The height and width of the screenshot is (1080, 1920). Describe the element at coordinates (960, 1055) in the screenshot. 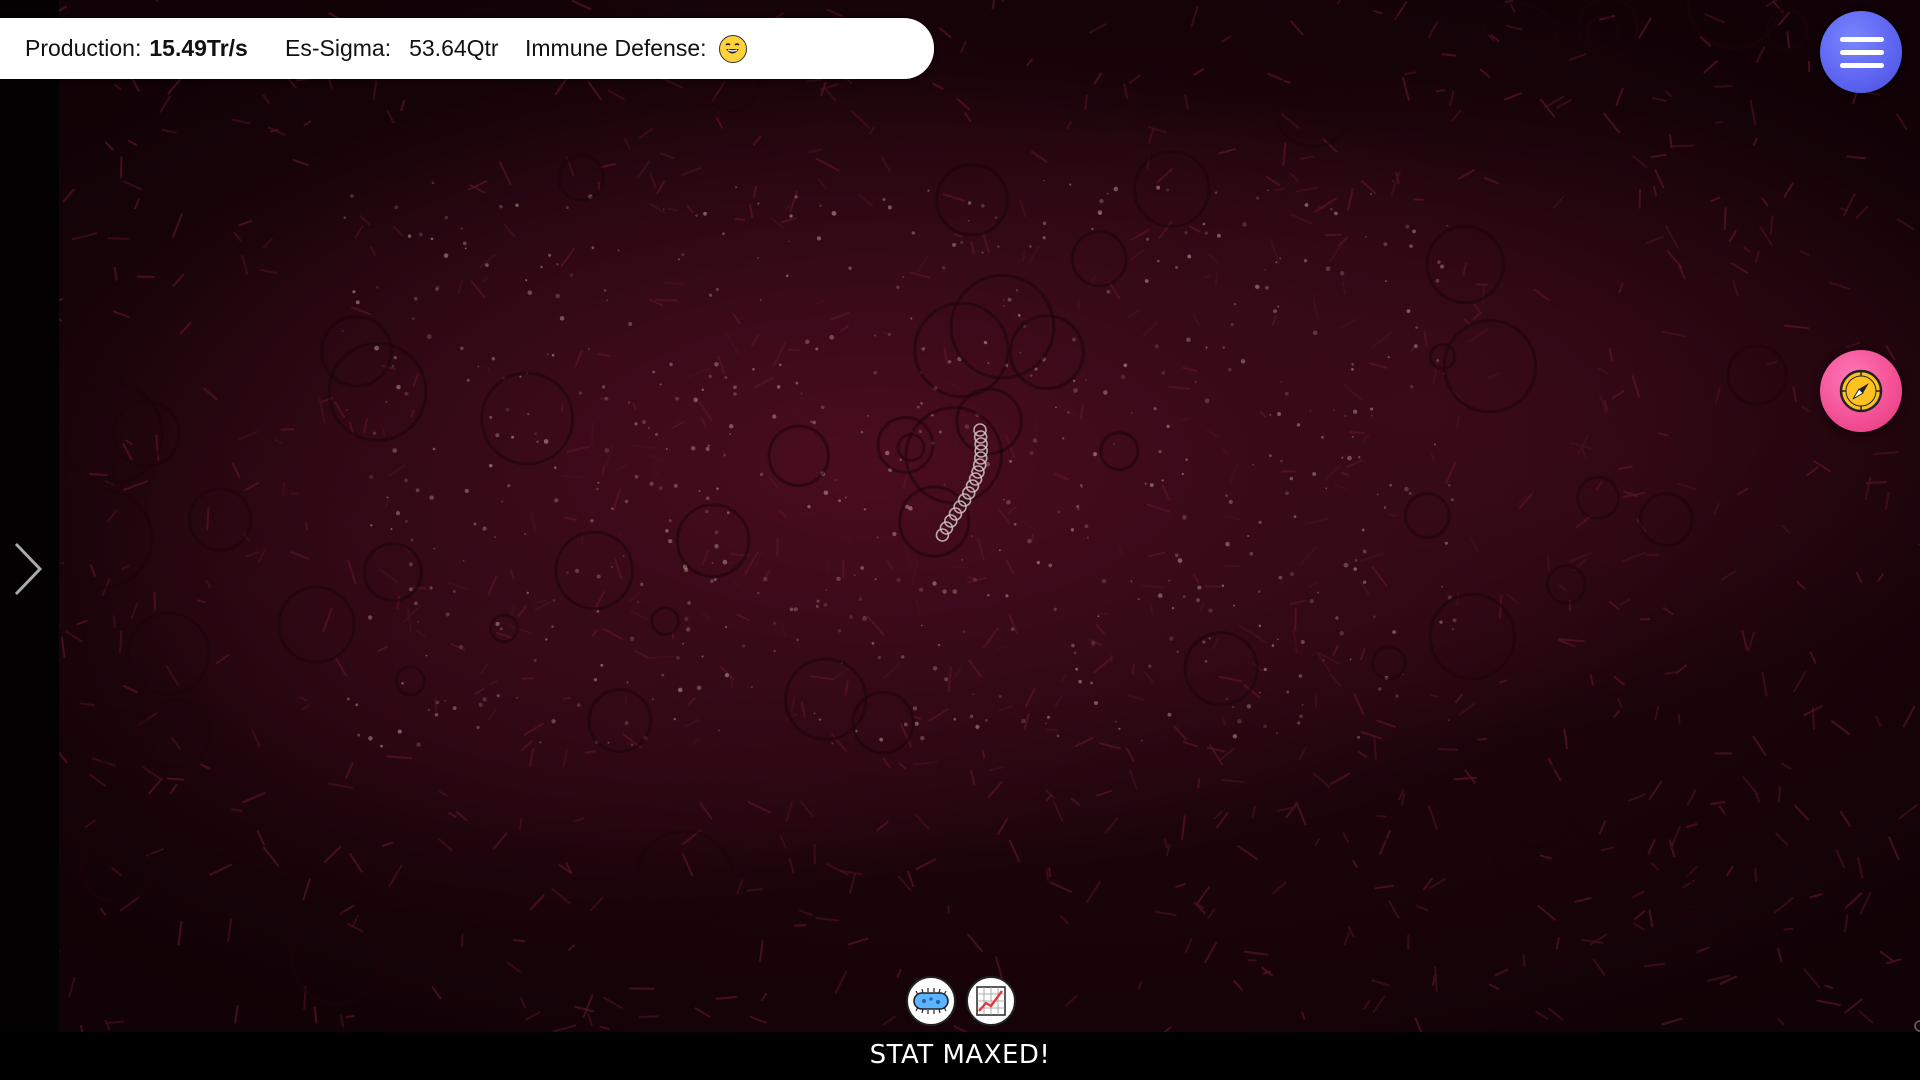

I see `status-message: STAT MAXED!` at that location.